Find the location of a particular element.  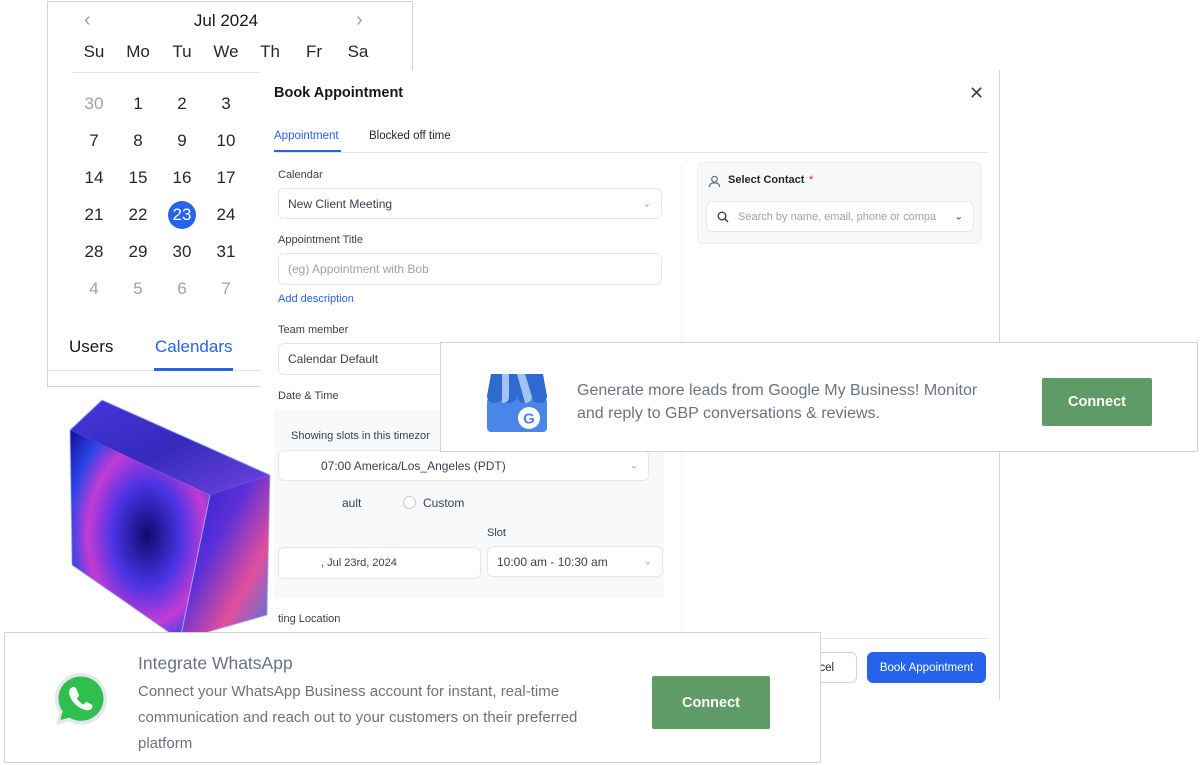

meeting-location-label: ting Location is located at coordinates (309, 619).